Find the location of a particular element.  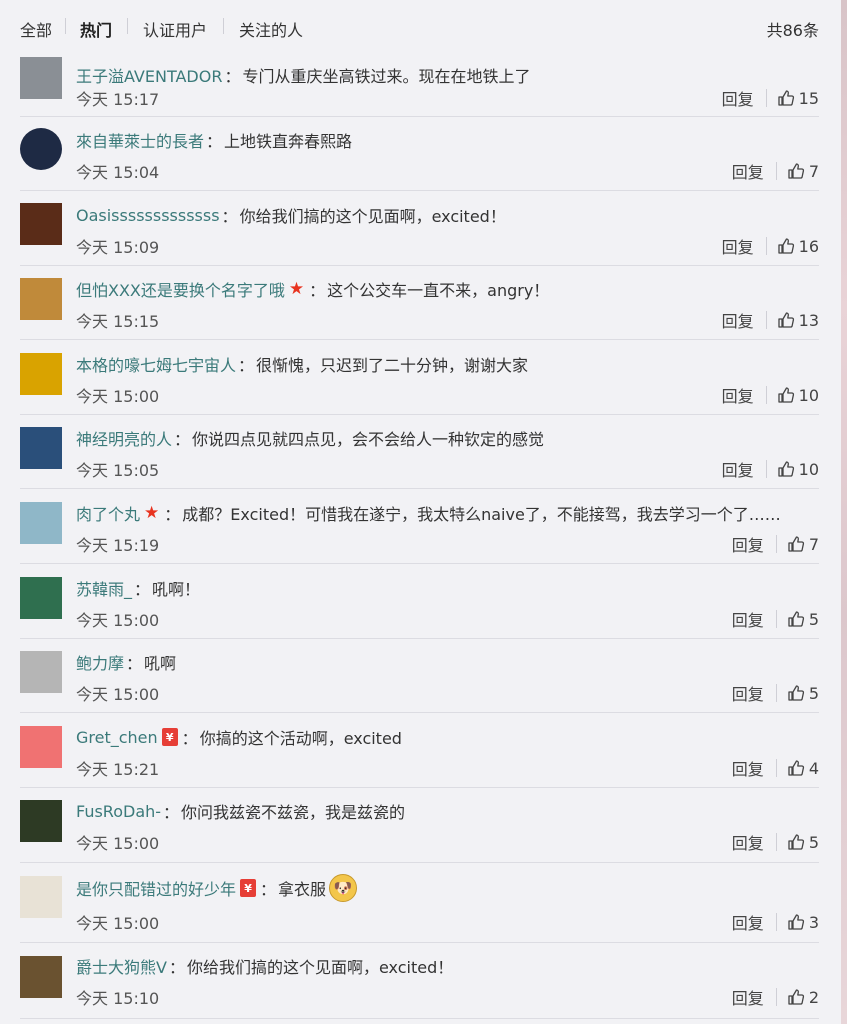

like-button: 13 is located at coordinates (798, 320).